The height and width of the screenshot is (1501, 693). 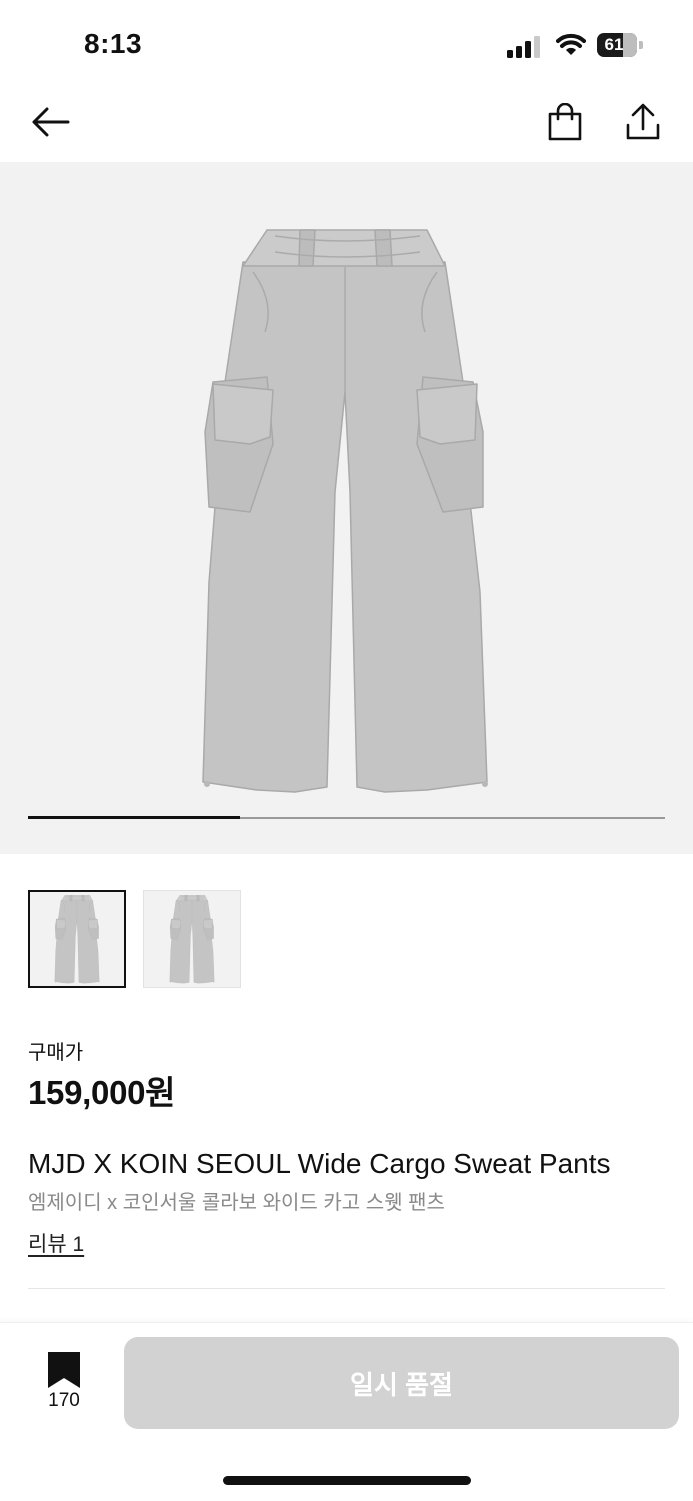 What do you see at coordinates (64, 1400) in the screenshot?
I see `bookmark-count: 170` at bounding box center [64, 1400].